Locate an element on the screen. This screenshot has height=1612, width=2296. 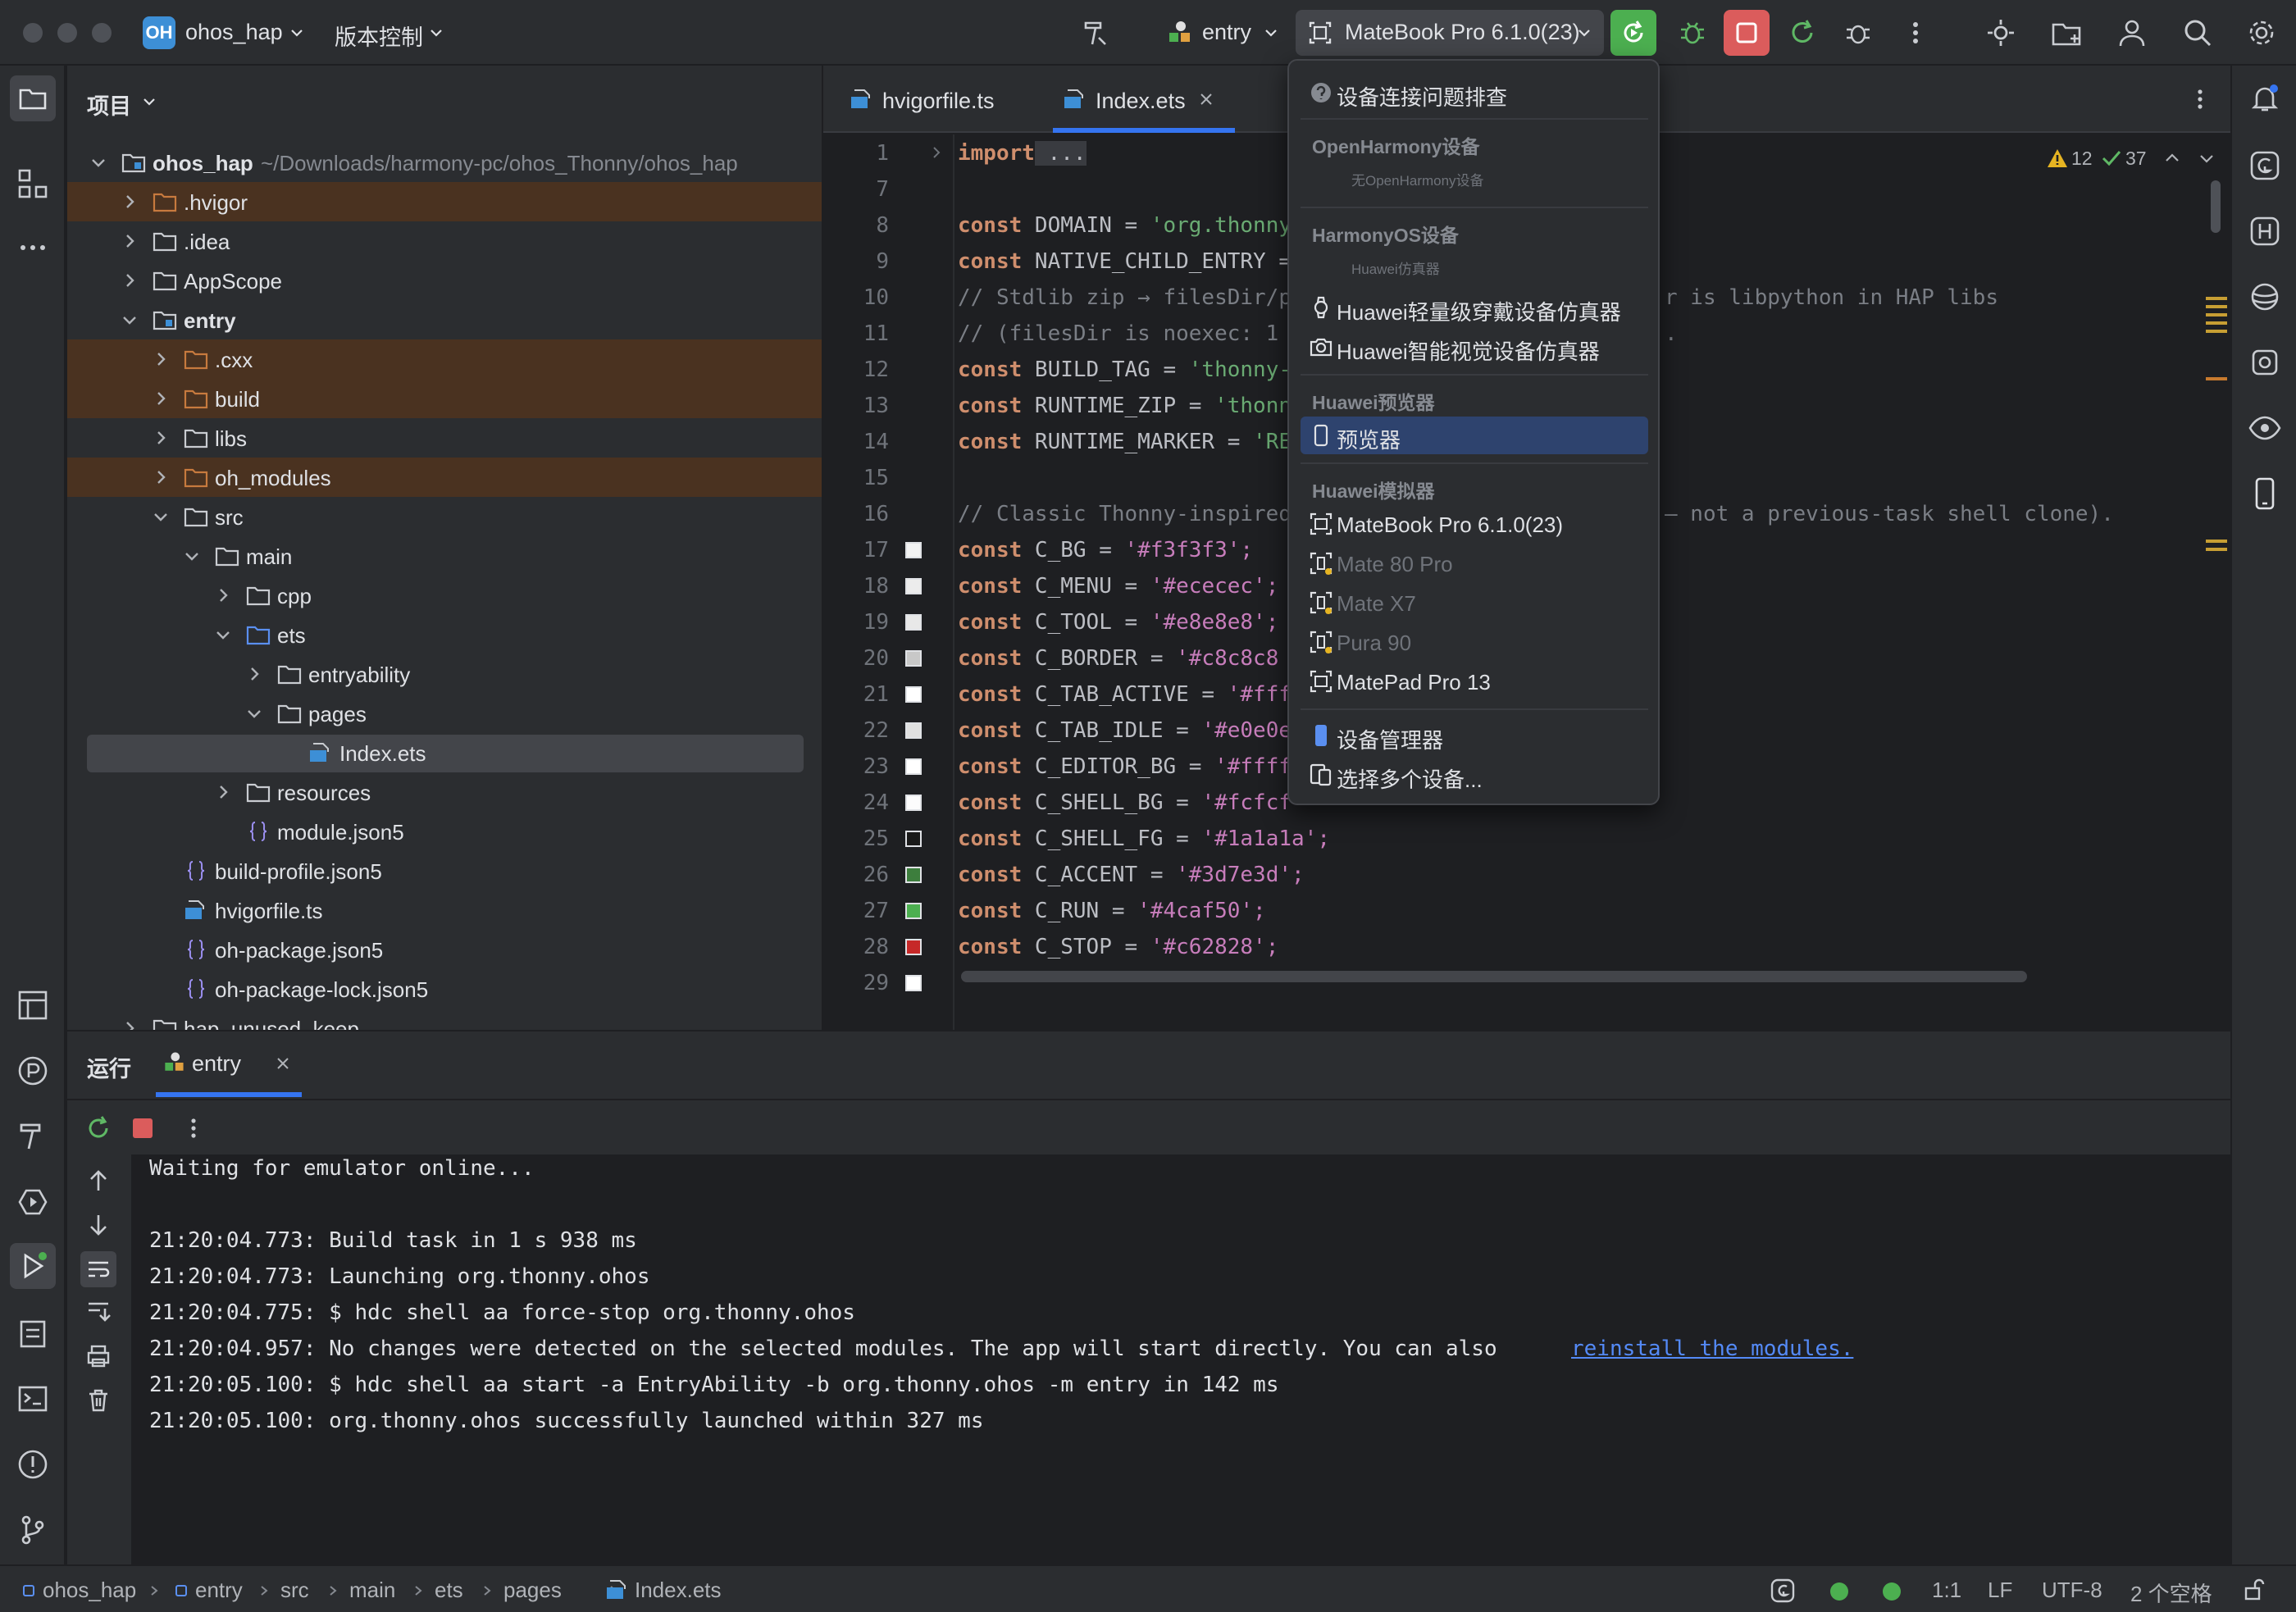
run-tab-entry: entry is located at coordinates (229, 1064).